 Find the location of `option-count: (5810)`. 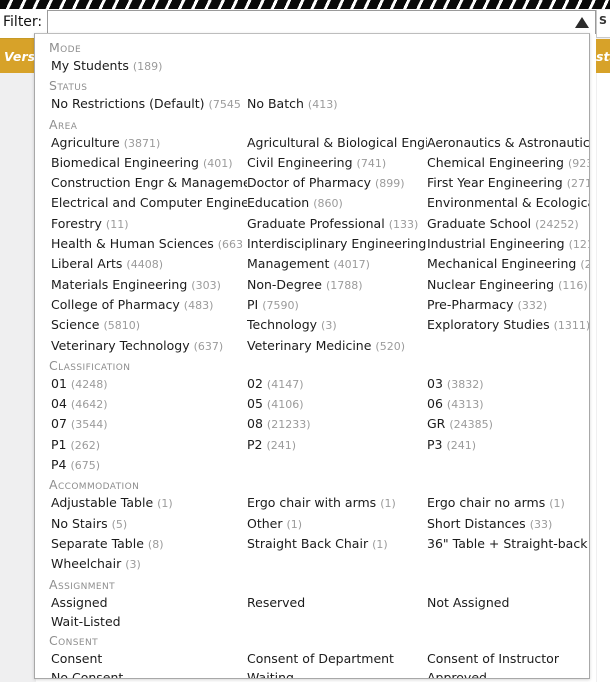

option-count: (5810) is located at coordinates (122, 326).